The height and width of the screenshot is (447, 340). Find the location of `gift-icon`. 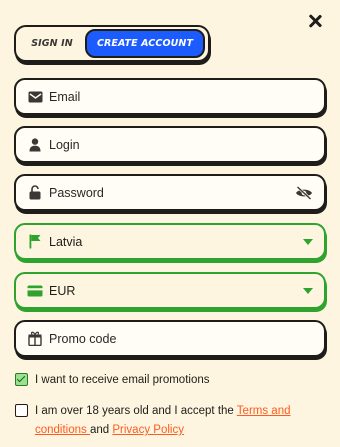

gift-icon is located at coordinates (35, 339).